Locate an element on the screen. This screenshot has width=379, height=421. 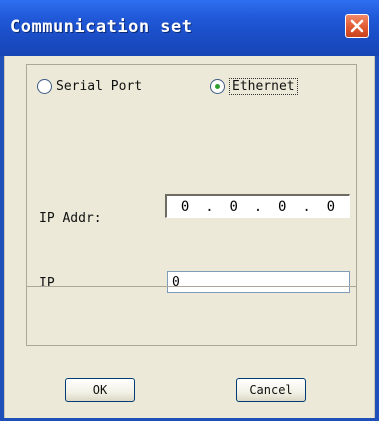
ip-input is located at coordinates (258, 282).